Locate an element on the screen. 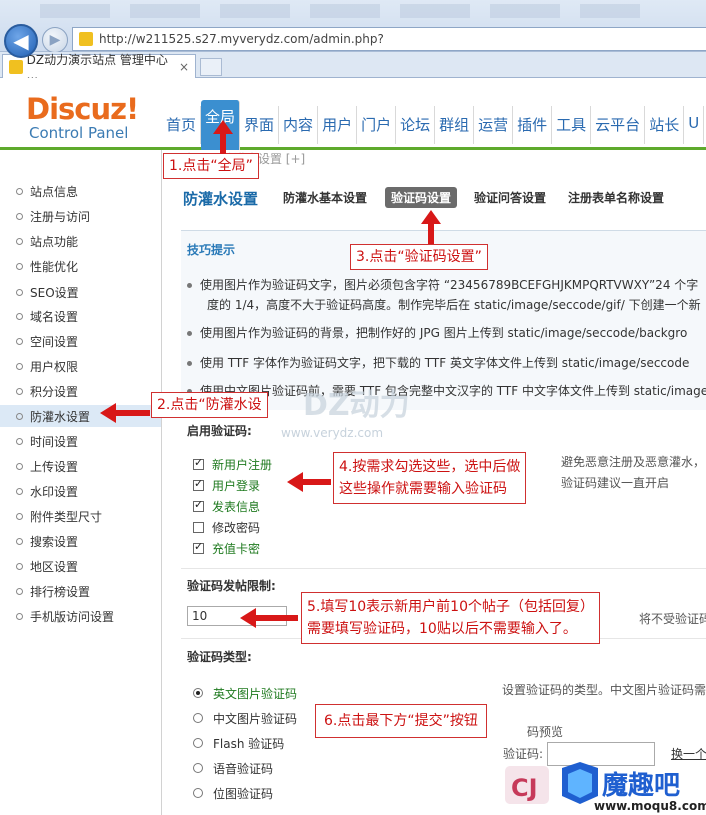 This screenshot has height=815, width=706. sidebar-item-label: 用户权限 is located at coordinates (54, 366).